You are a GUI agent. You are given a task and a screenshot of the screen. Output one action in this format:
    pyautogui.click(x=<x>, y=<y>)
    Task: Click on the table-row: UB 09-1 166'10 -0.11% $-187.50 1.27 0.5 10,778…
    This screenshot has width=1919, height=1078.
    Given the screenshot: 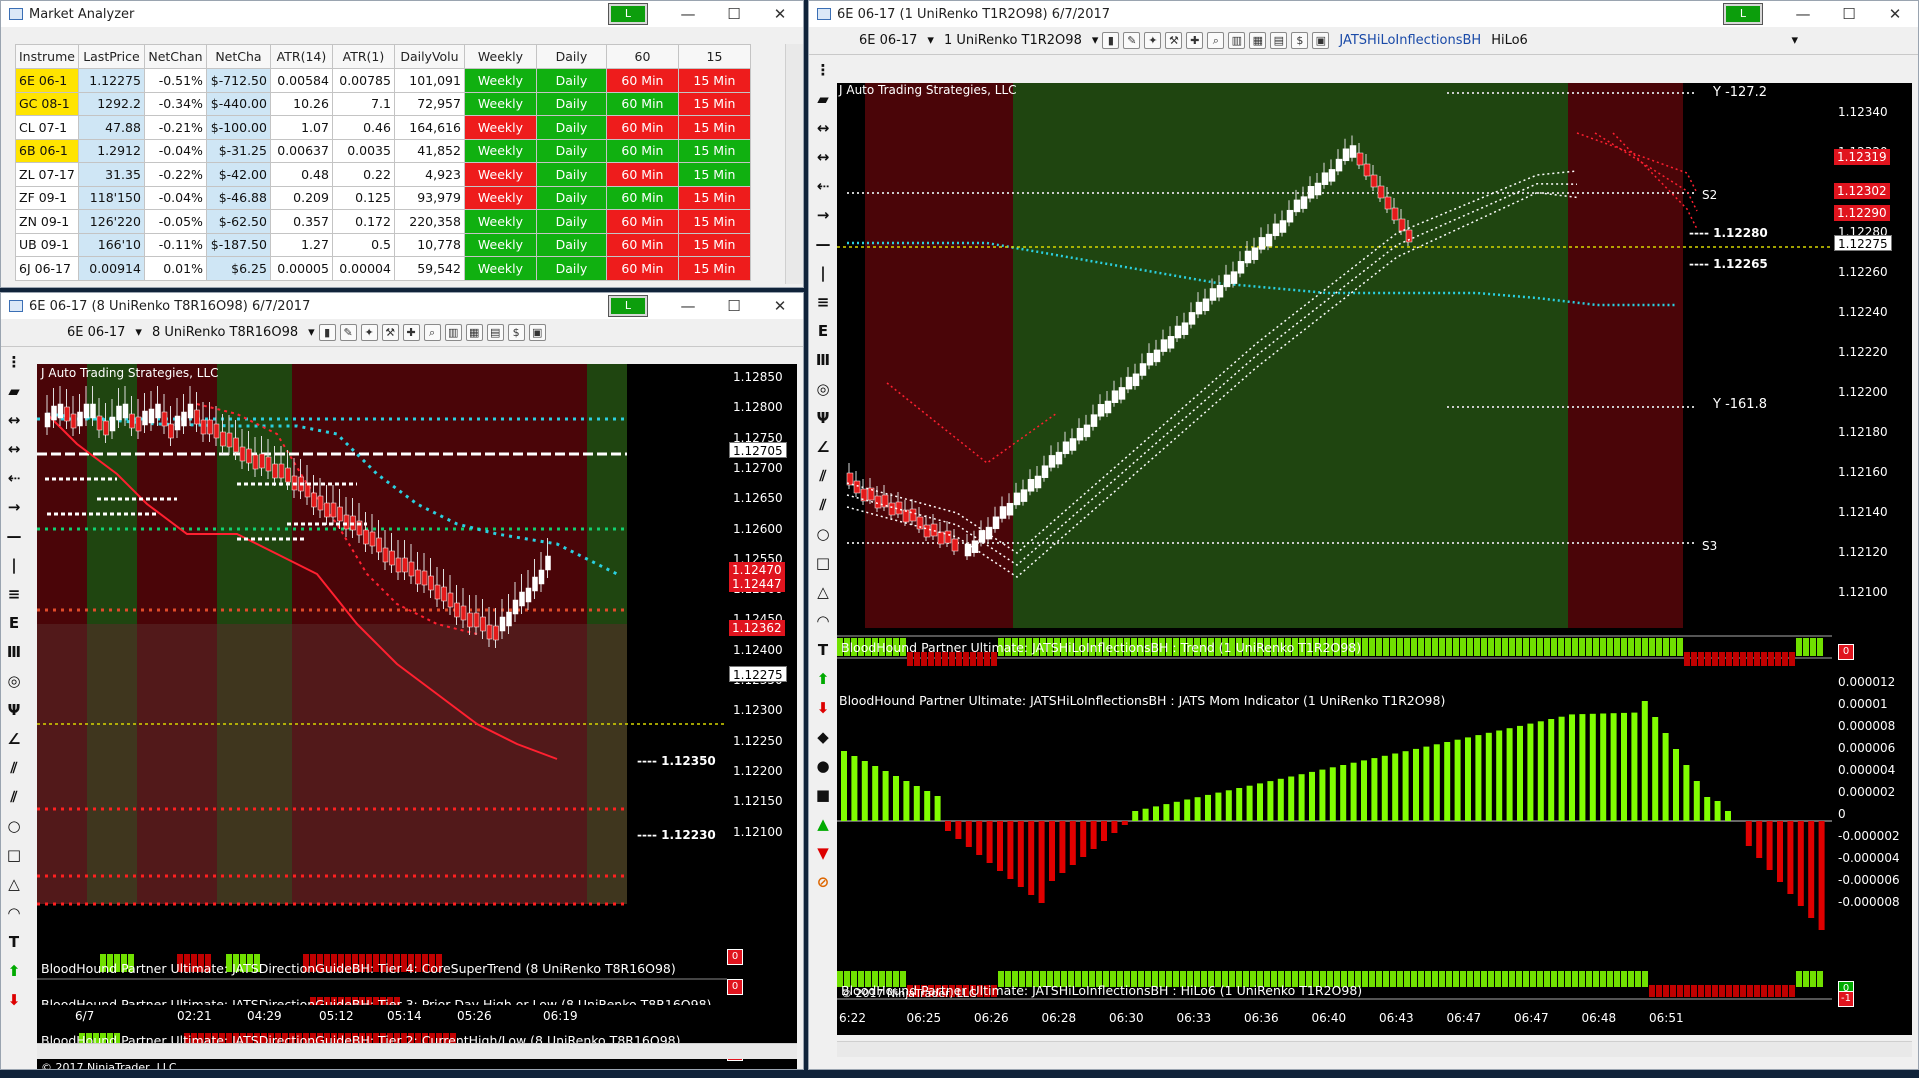 What is the action you would take?
    pyautogui.click(x=383, y=244)
    